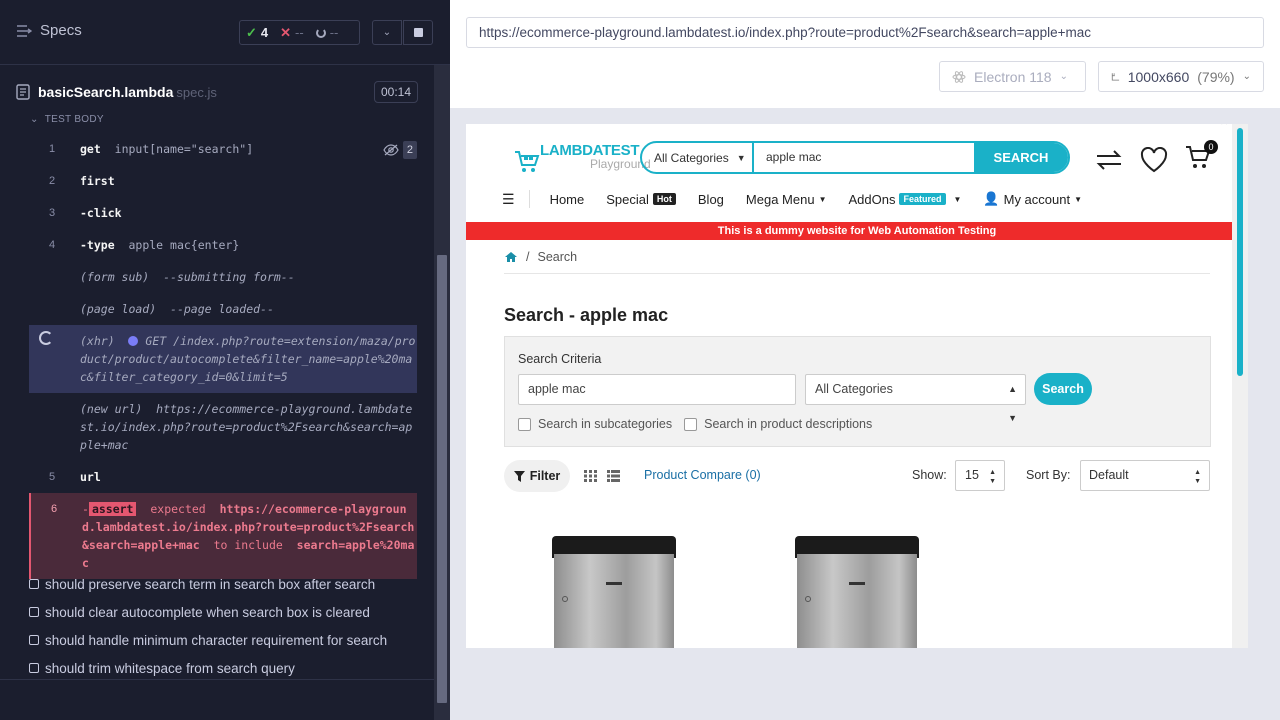  What do you see at coordinates (34, 584) in the screenshot?
I see `pending-test-icon` at bounding box center [34, 584].